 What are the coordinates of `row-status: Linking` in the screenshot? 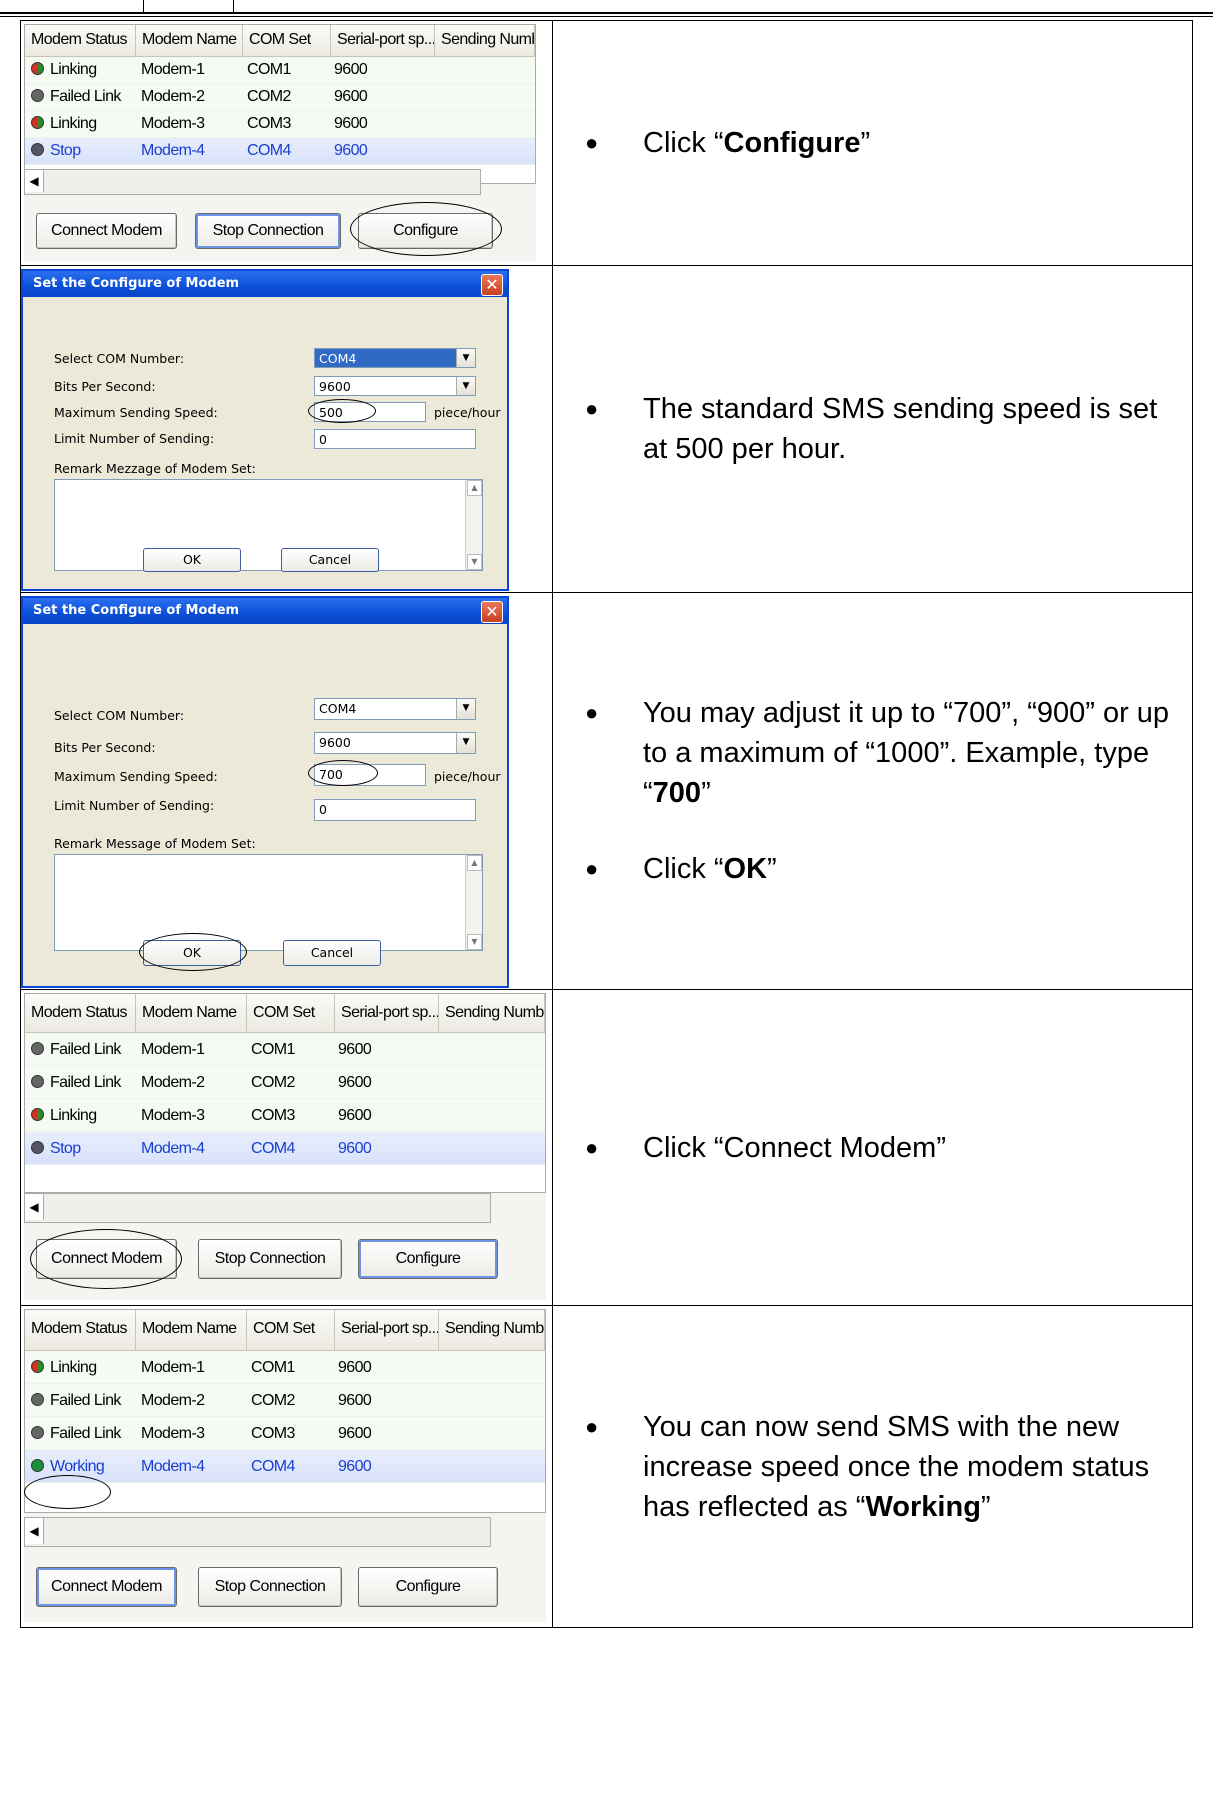 It's located at (73, 1367).